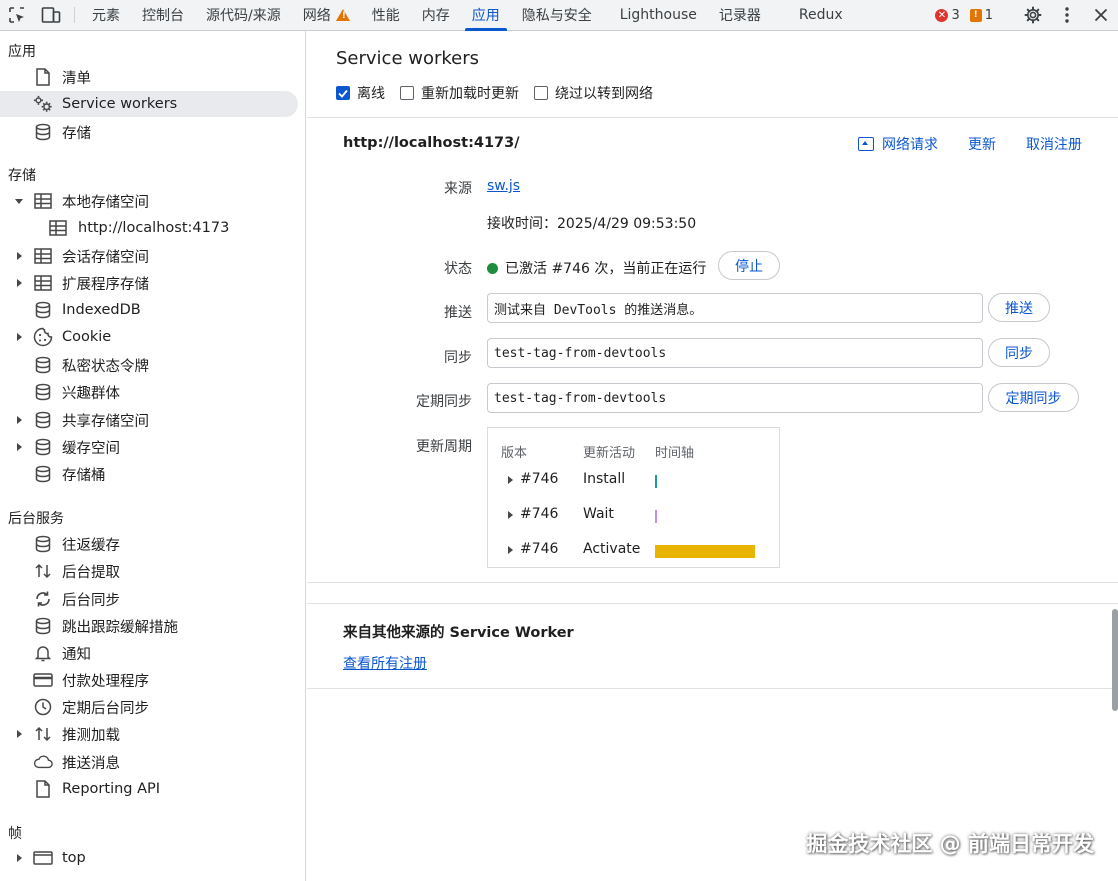 This screenshot has width=1118, height=881. I want to click on status-label: 状态, so click(458, 269).